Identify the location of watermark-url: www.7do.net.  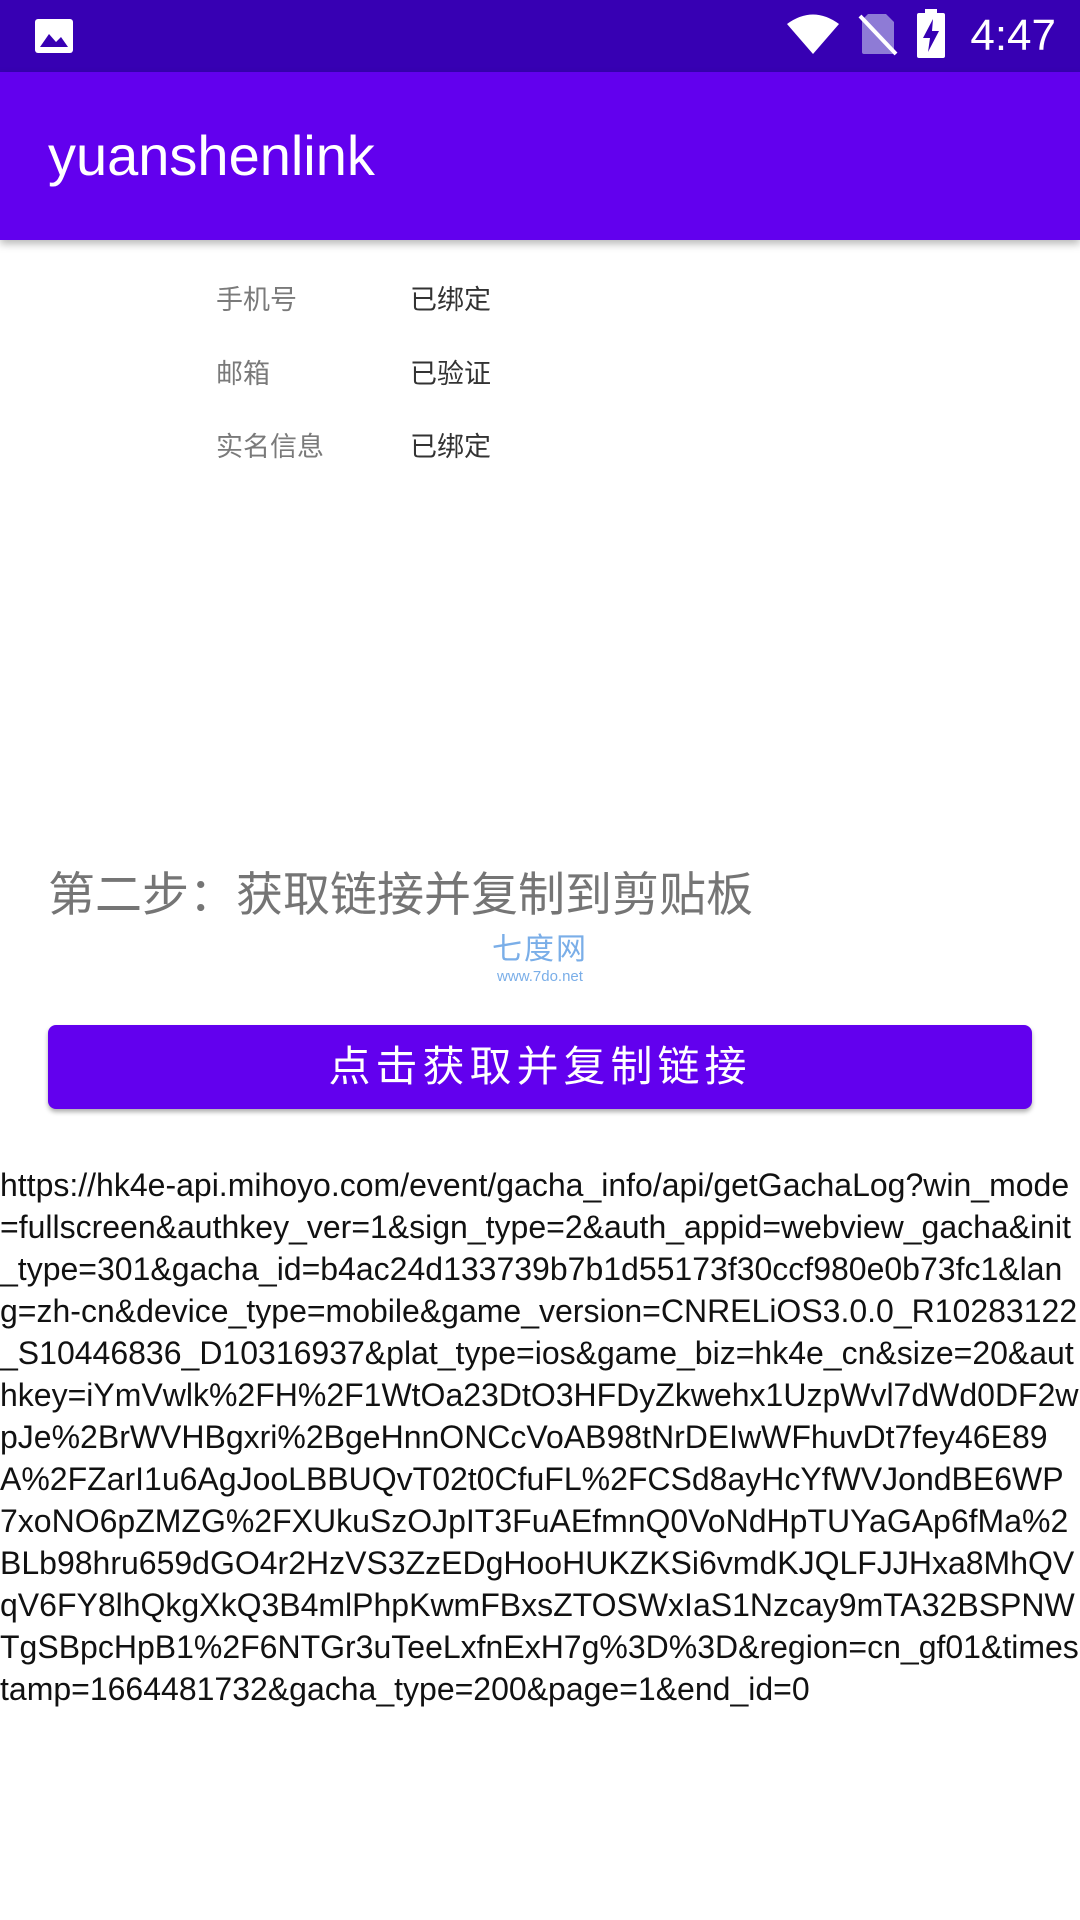
(540, 976).